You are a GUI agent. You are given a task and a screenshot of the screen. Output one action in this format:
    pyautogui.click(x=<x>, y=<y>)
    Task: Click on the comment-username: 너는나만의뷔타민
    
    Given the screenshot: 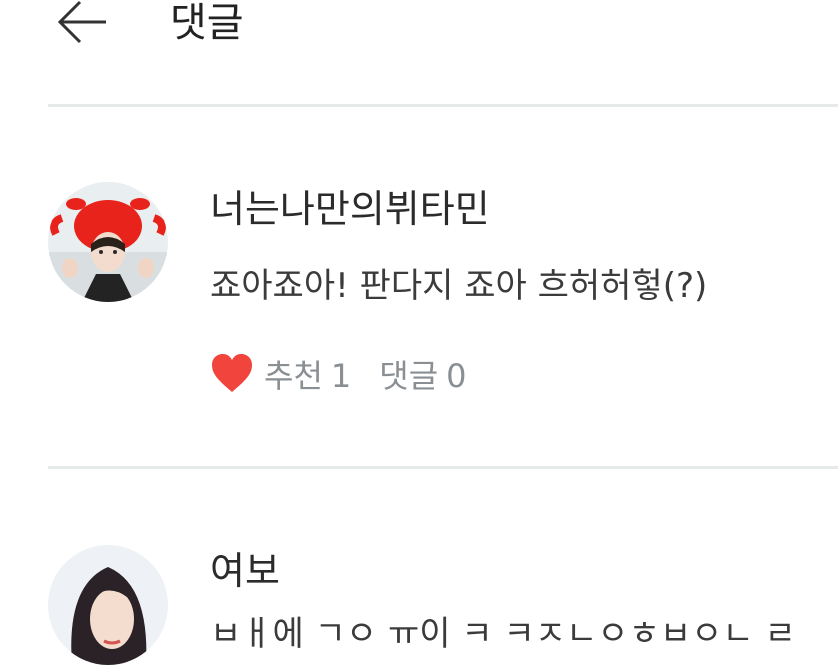 What is the action you would take?
    pyautogui.click(x=350, y=209)
    